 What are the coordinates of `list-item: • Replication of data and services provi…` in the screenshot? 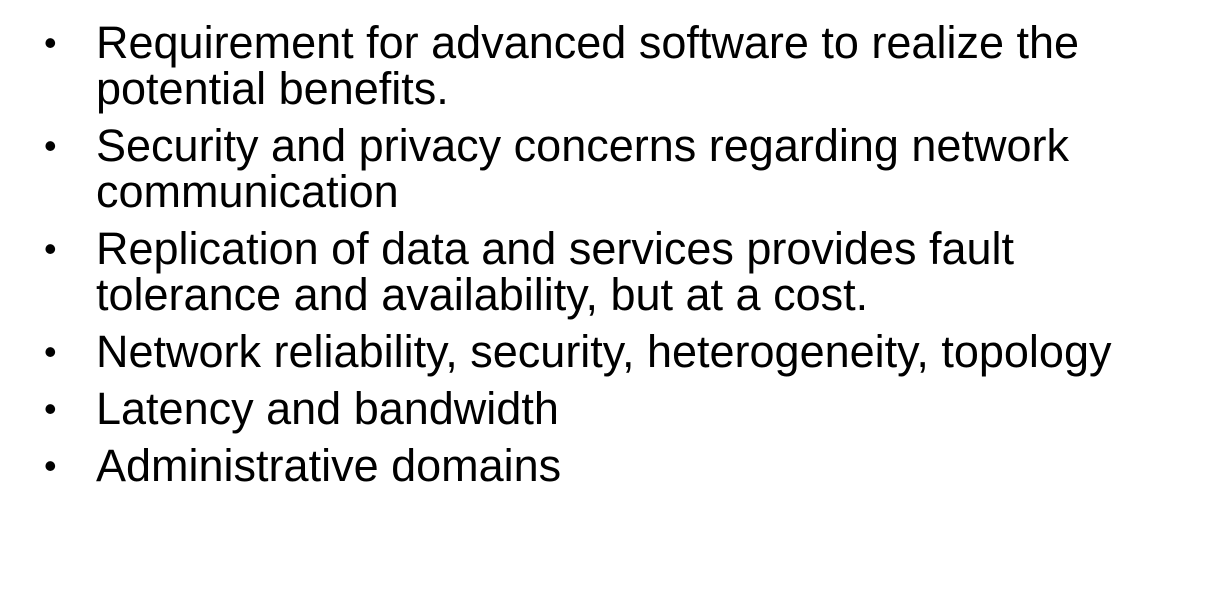 It's located at (619, 272).